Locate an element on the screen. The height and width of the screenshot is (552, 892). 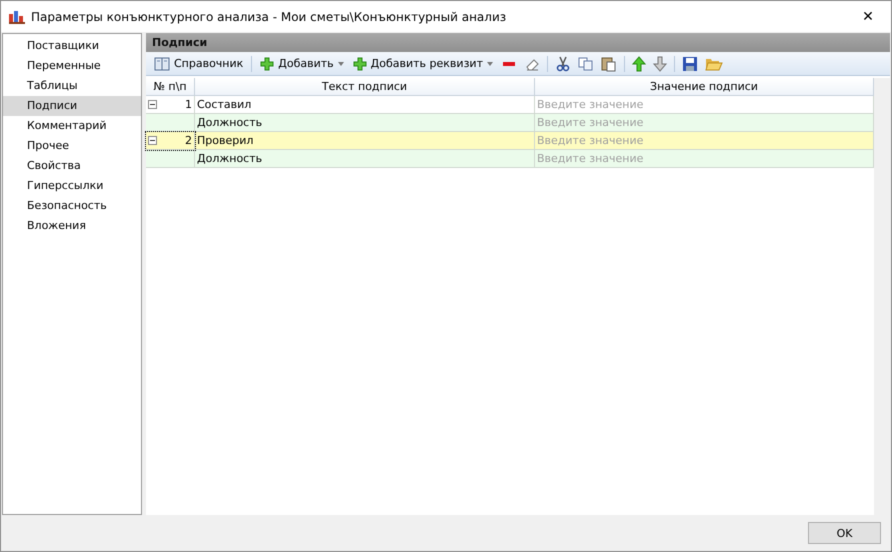
table-cell-text: 2 is located at coordinates (188, 141).